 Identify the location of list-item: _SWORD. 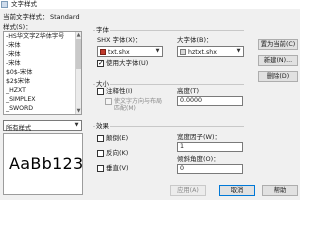
(19, 108).